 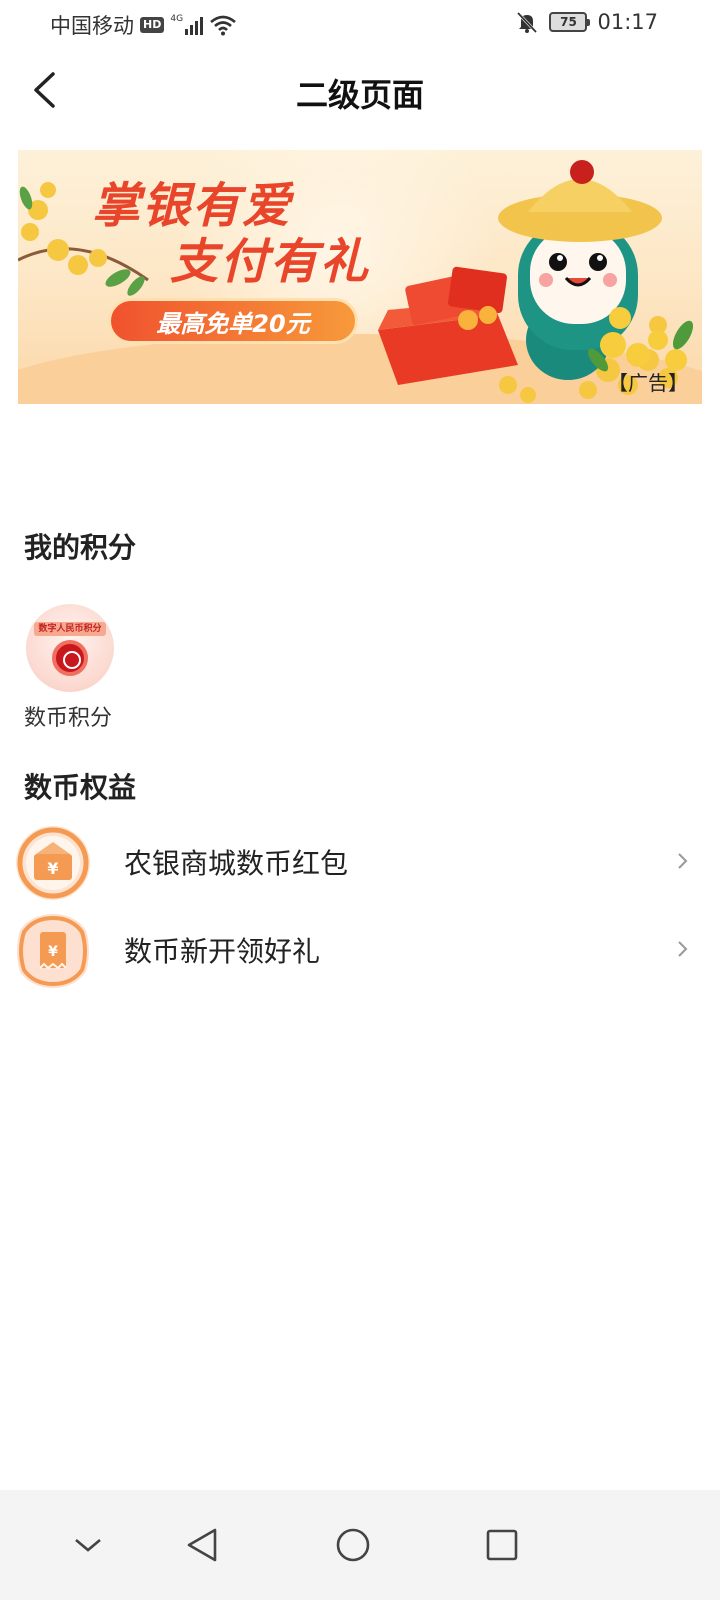 What do you see at coordinates (648, 383) in the screenshot?
I see `ad-tag: 【广告】` at bounding box center [648, 383].